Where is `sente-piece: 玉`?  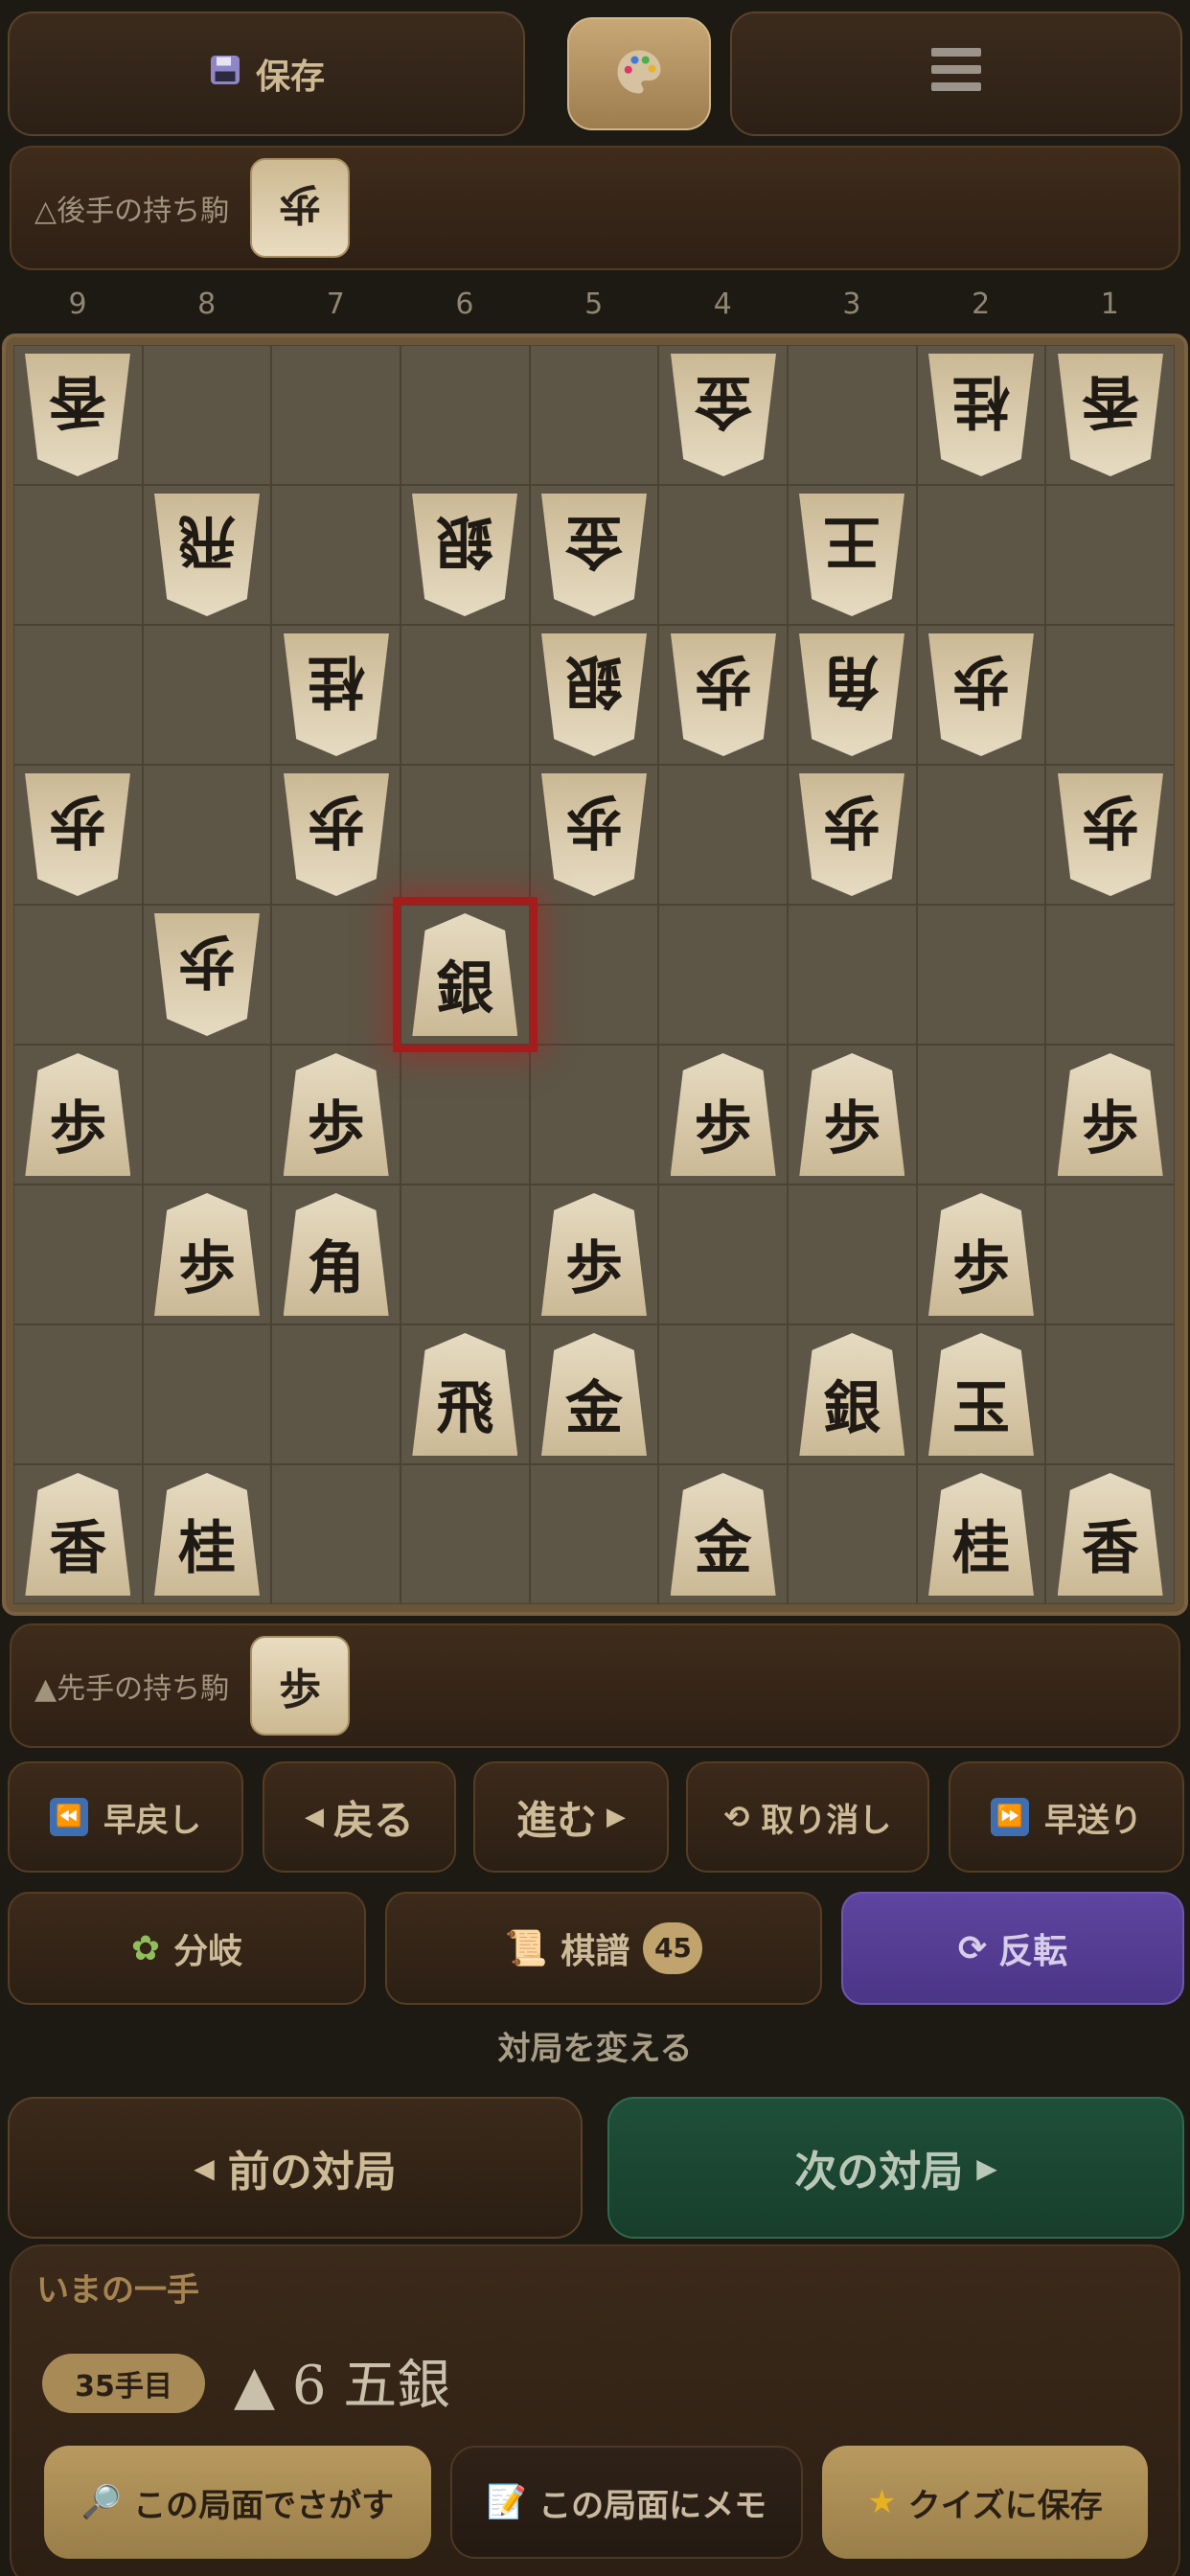
sente-piece: 玉 is located at coordinates (981, 1394).